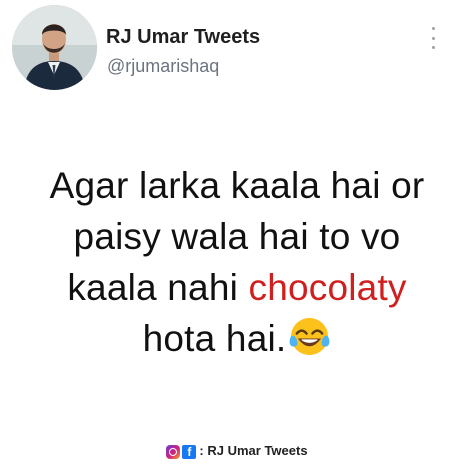 This screenshot has width=474, height=474. Describe the element at coordinates (237, 185) in the screenshot. I see `tweet-line: Agar larka kaala hai or` at that location.